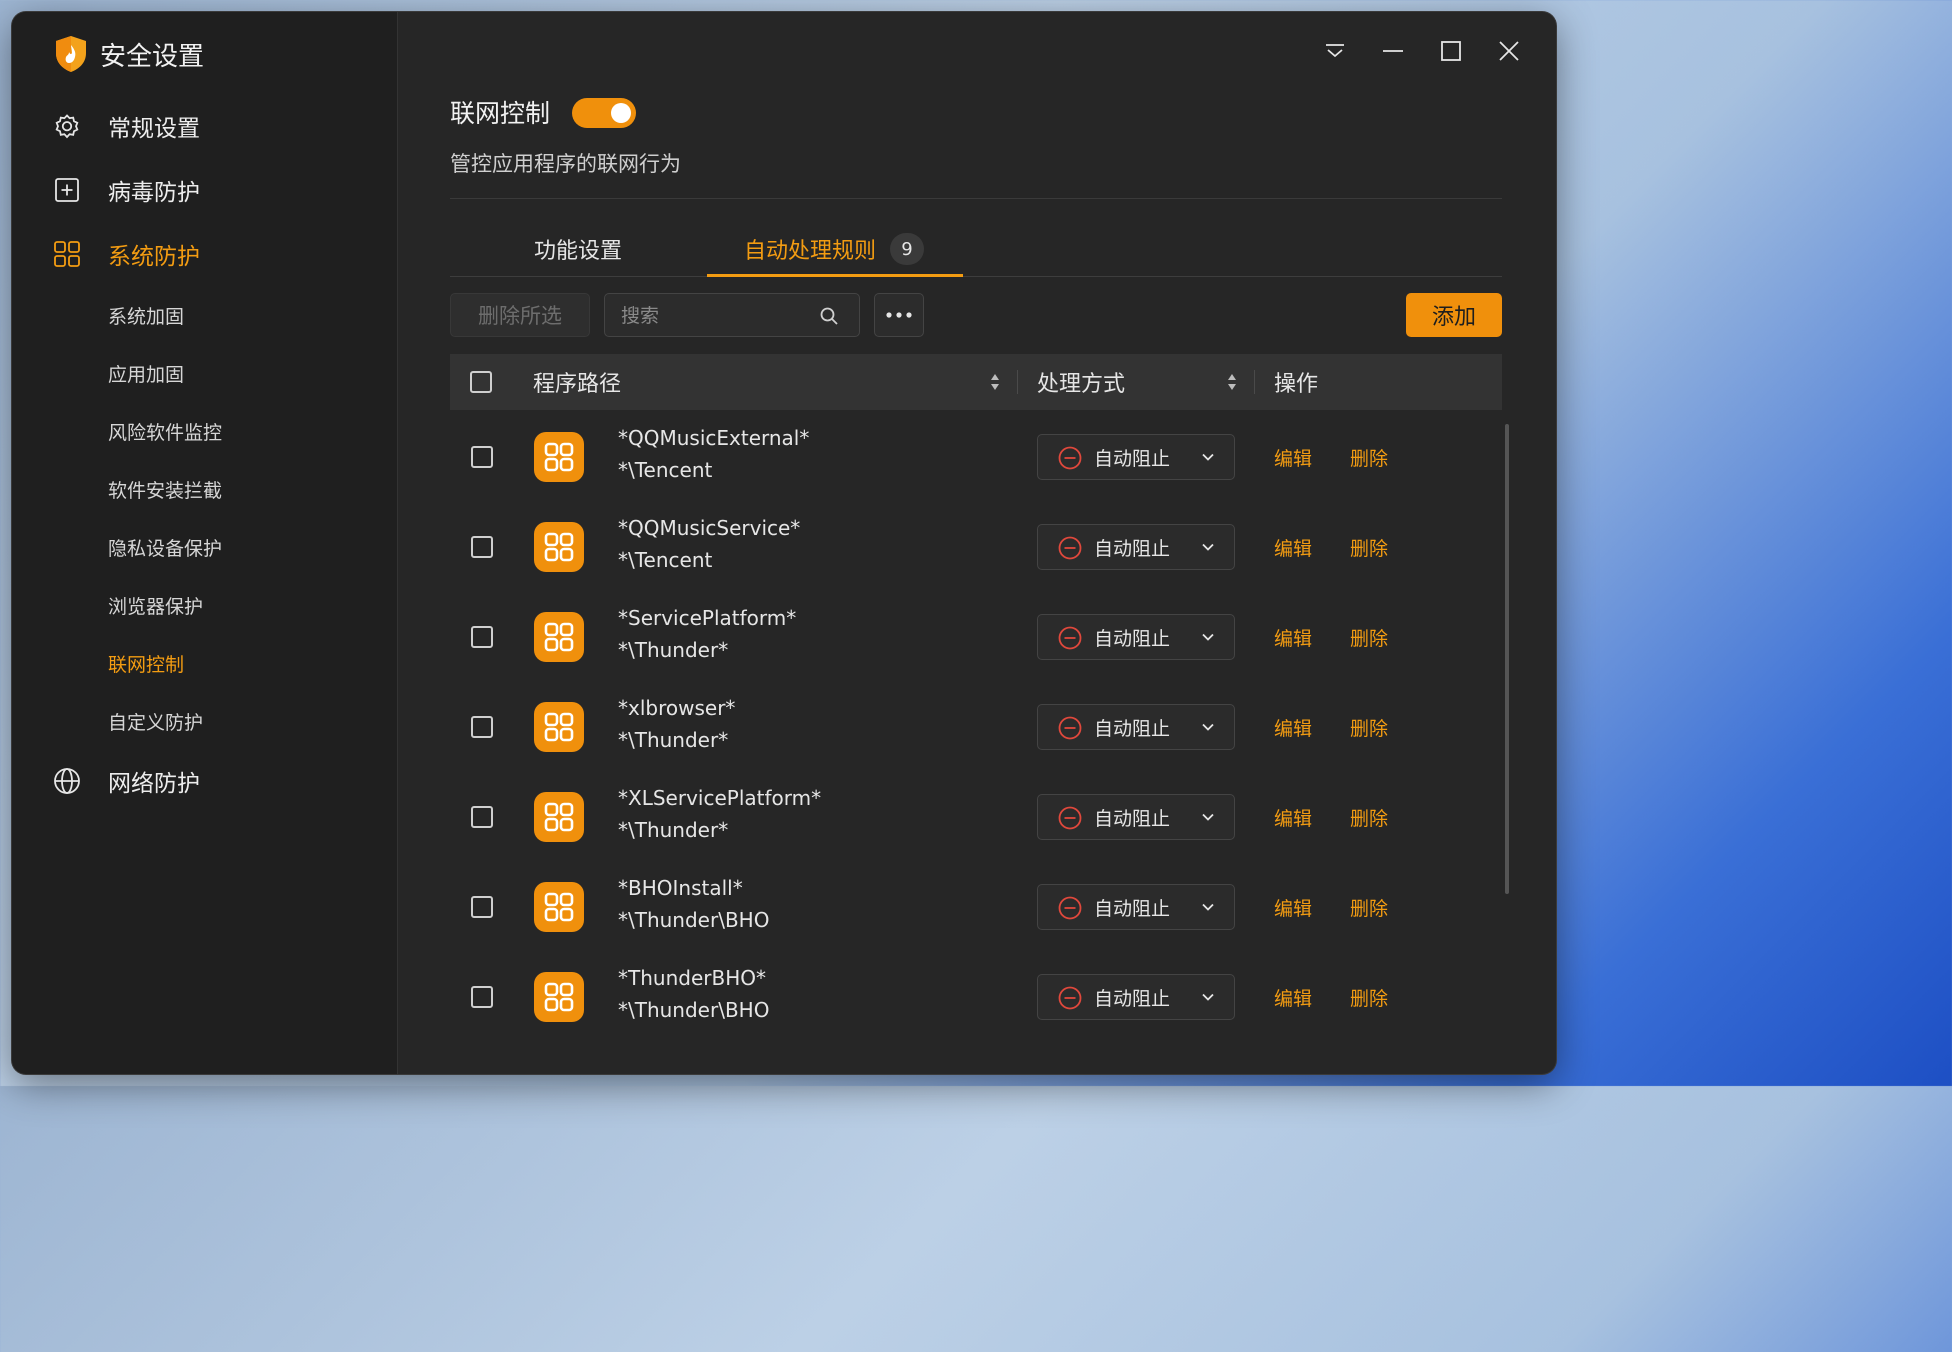 Image resolution: width=1952 pixels, height=1352 pixels. I want to click on menu-button, so click(1335, 51).